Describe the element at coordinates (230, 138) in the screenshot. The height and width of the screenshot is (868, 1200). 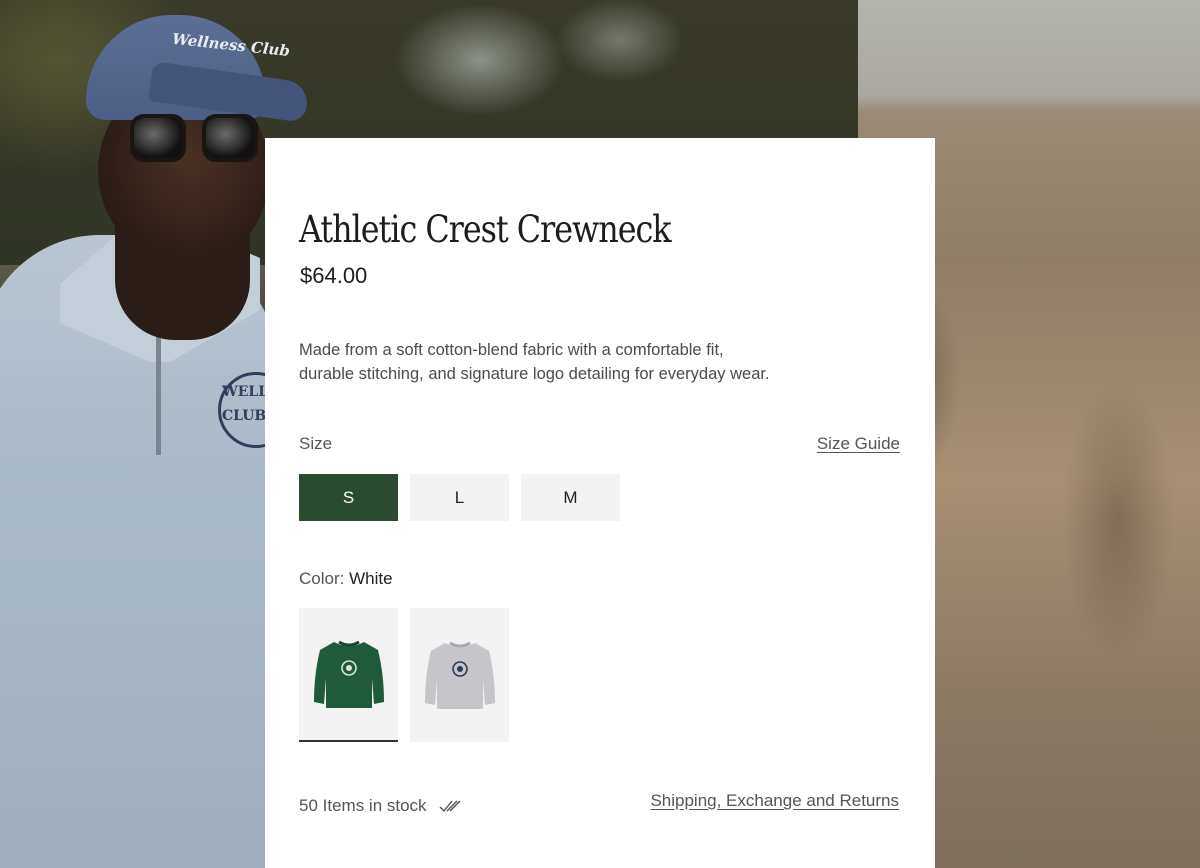
I see `right-lens` at that location.